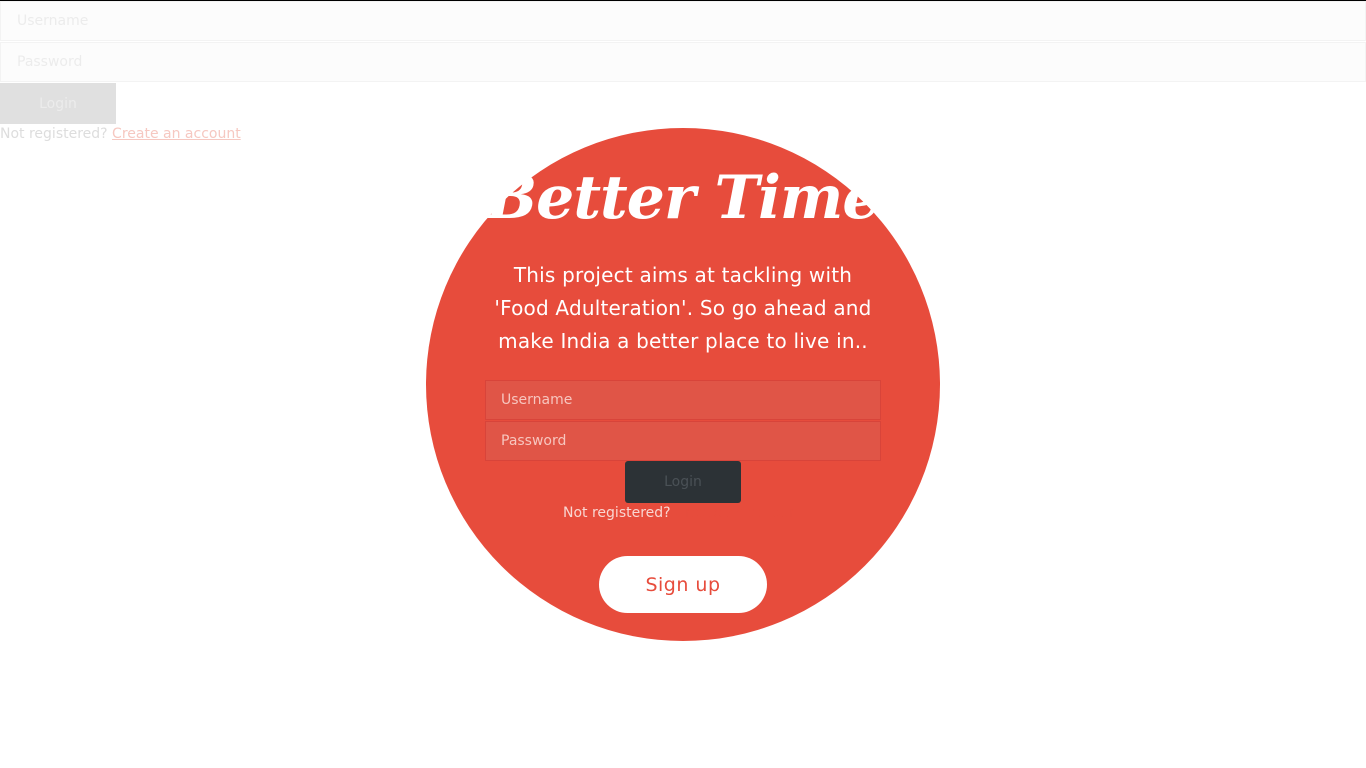 The width and height of the screenshot is (1366, 768). I want to click on signup-button: Sign up, so click(683, 584).